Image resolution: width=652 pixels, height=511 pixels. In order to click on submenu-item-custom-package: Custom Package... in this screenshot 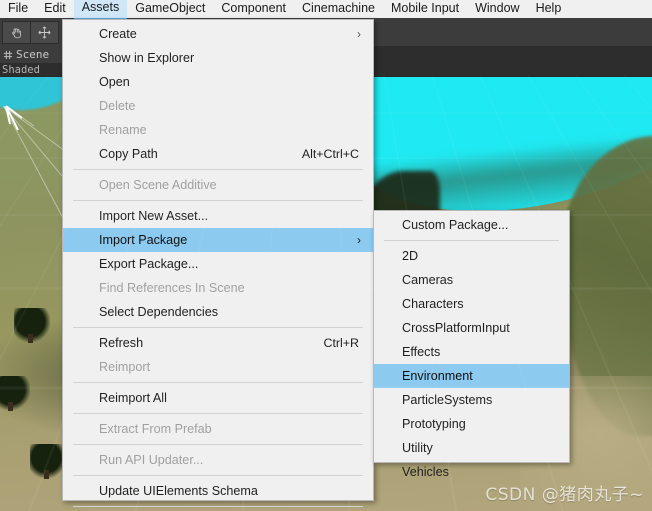, I will do `click(471, 225)`.